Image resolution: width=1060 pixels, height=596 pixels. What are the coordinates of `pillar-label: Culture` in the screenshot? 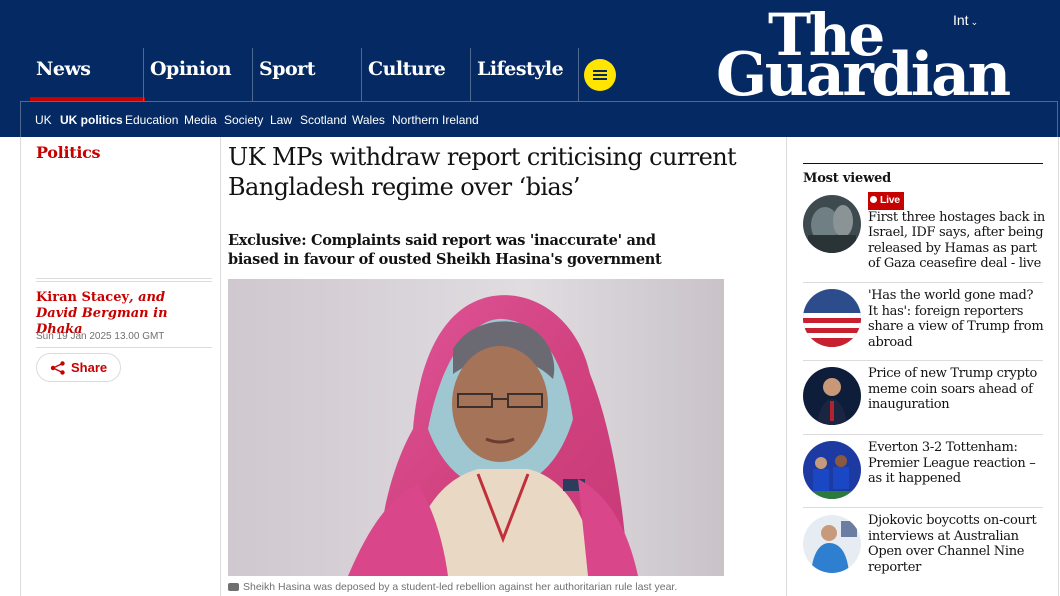 It's located at (407, 69).